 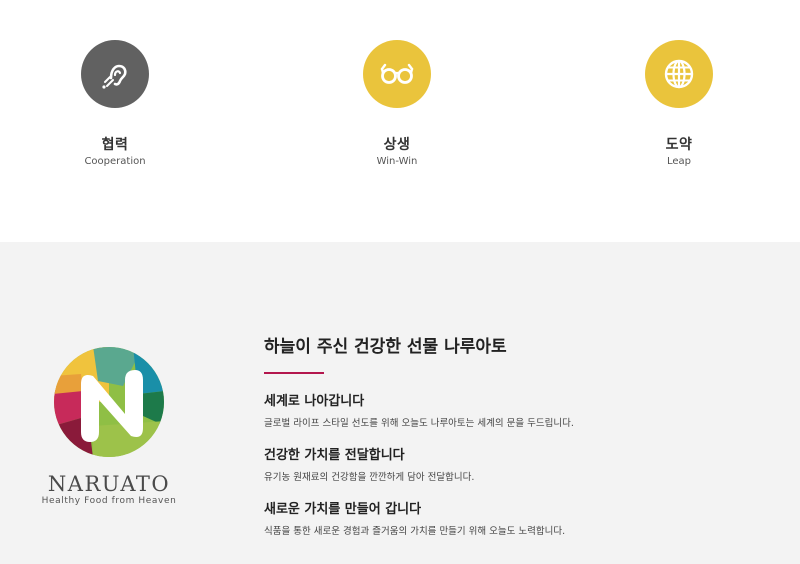 I want to click on value-leap: 도약 Leap, so click(x=679, y=103).